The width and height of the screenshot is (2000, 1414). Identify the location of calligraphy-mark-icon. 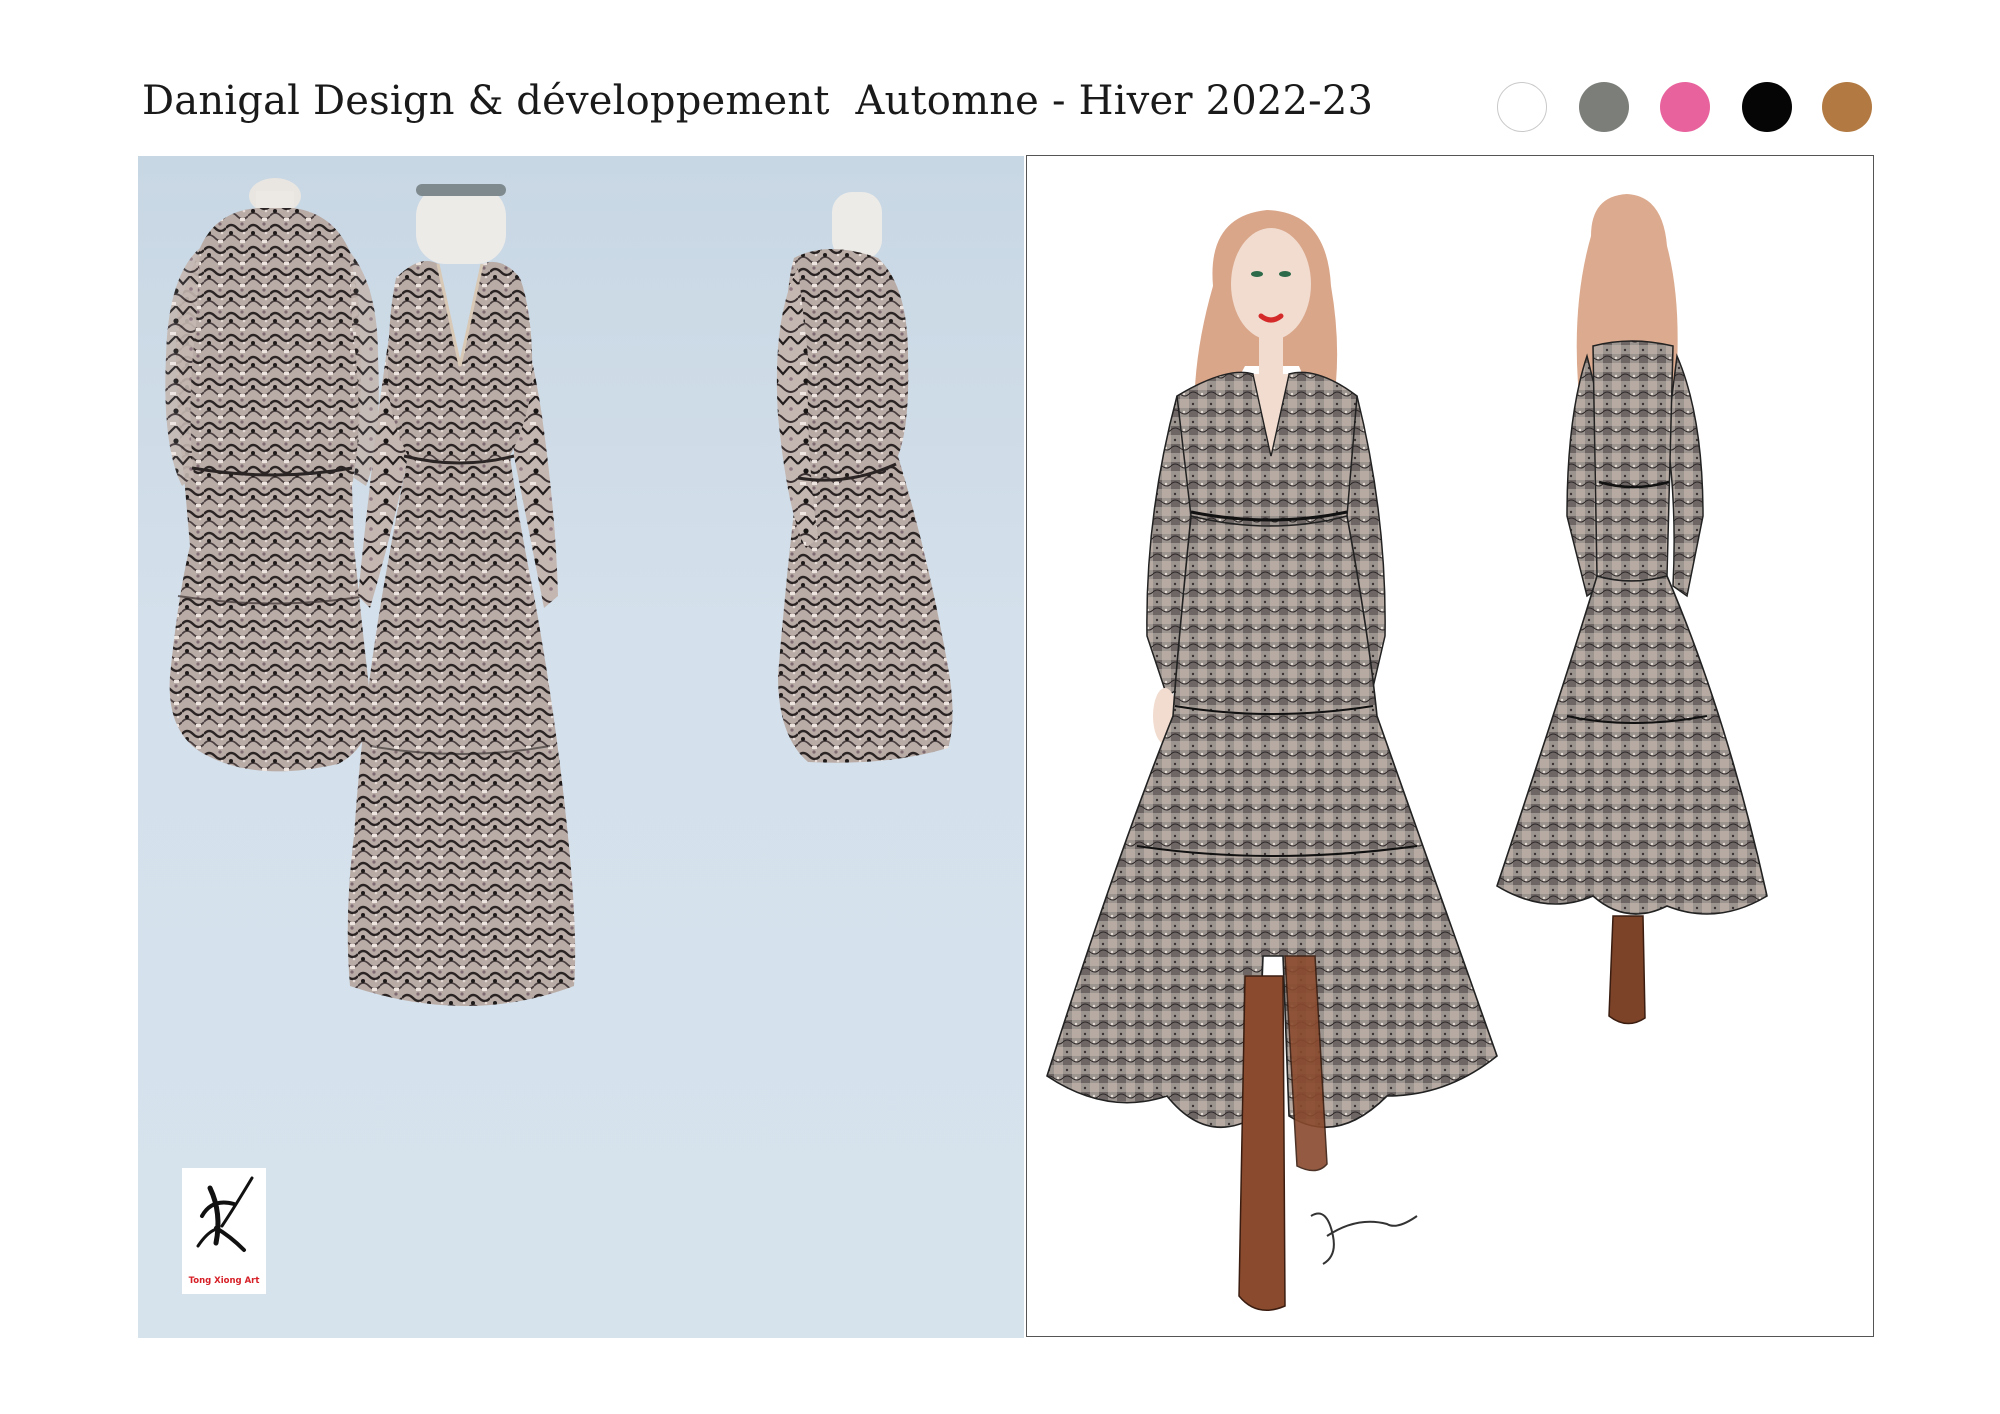
(225, 1214).